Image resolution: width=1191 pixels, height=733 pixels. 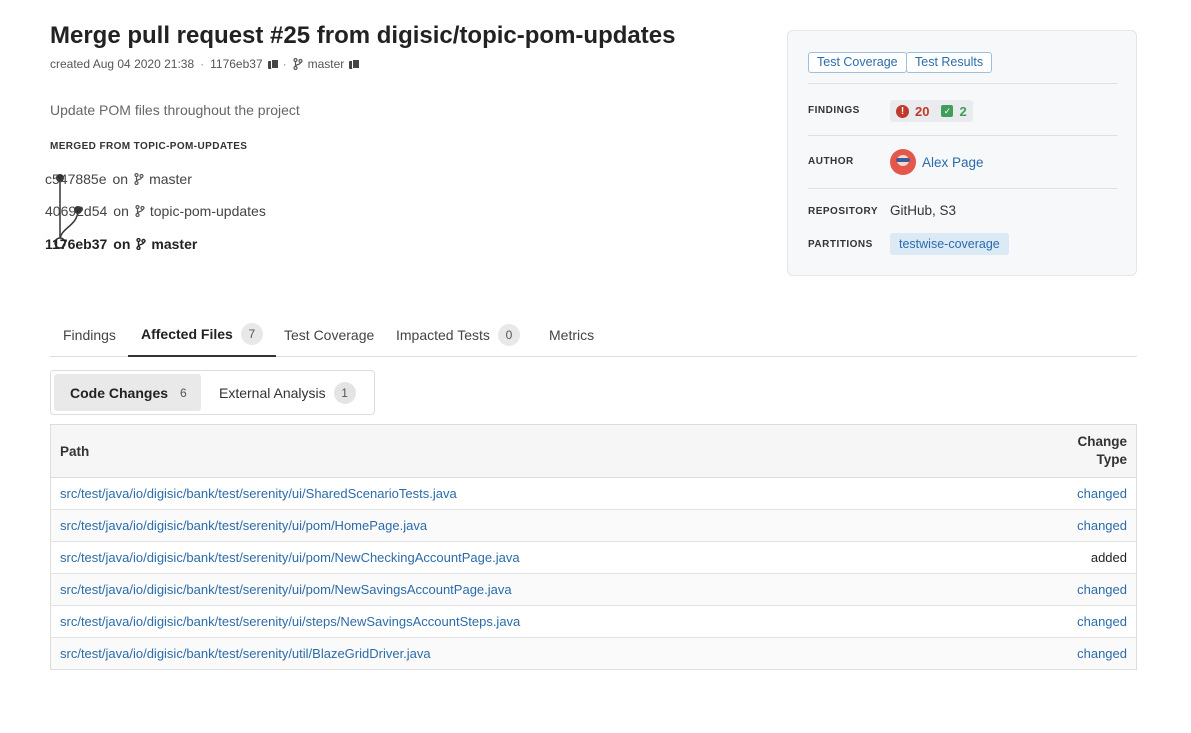 I want to click on commit-hash: 1176eb37, so click(x=236, y=64).